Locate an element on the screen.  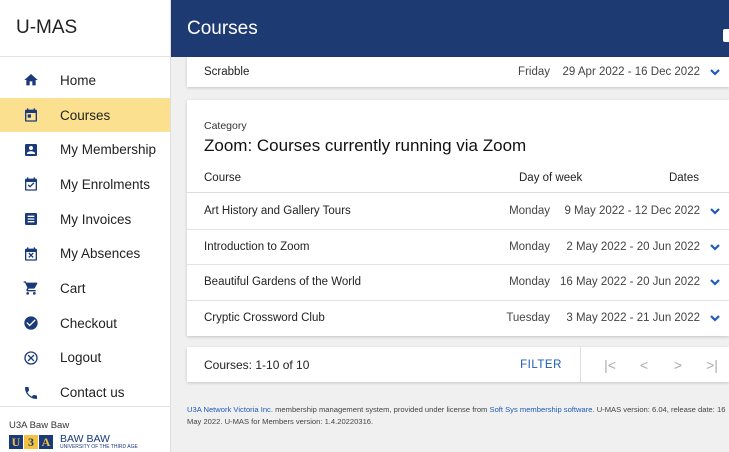
pagination-bar: Courses: 1-10 of 10 FILTER |< < > >| is located at coordinates (458, 364).